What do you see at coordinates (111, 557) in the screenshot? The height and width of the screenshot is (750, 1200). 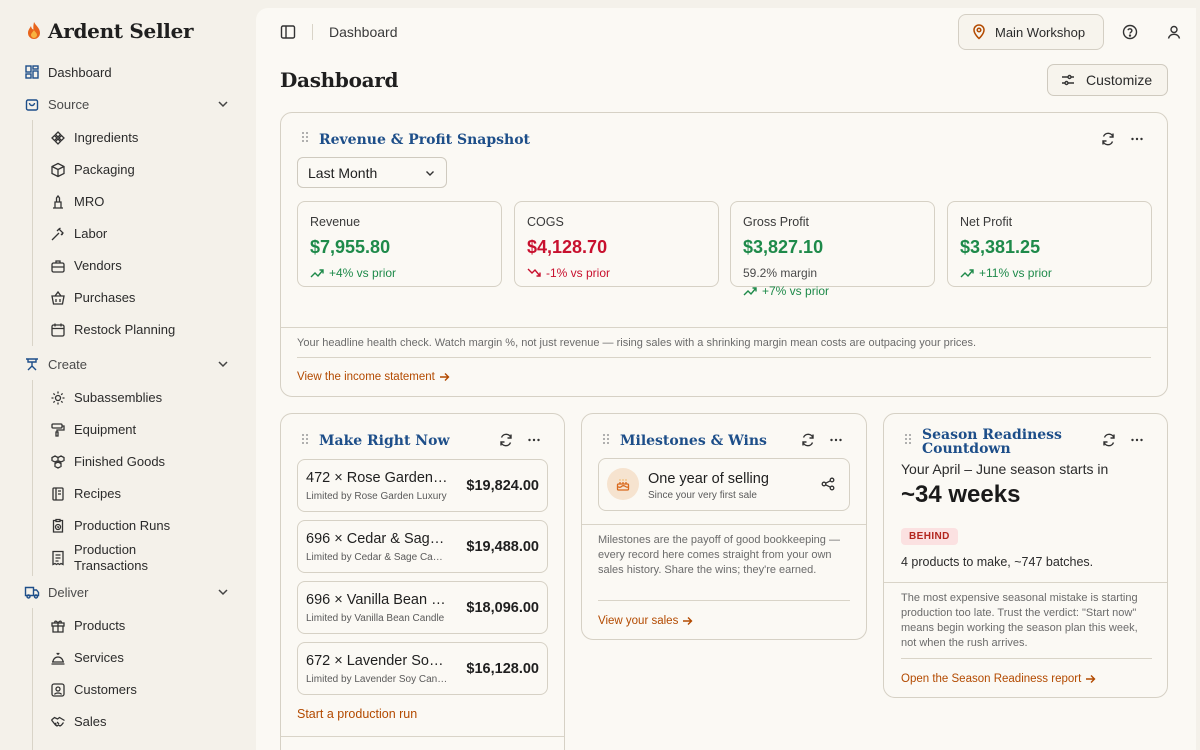 I see `sidebar-item-label: Production Transactions` at bounding box center [111, 557].